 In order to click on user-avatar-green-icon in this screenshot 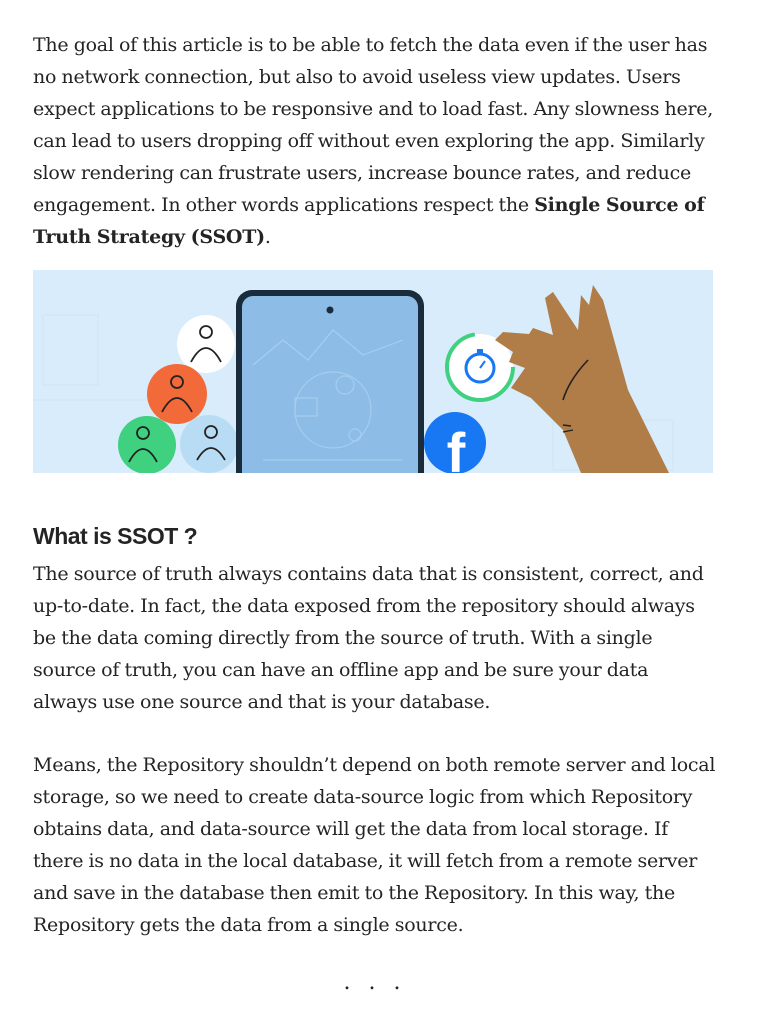, I will do `click(147, 444)`.